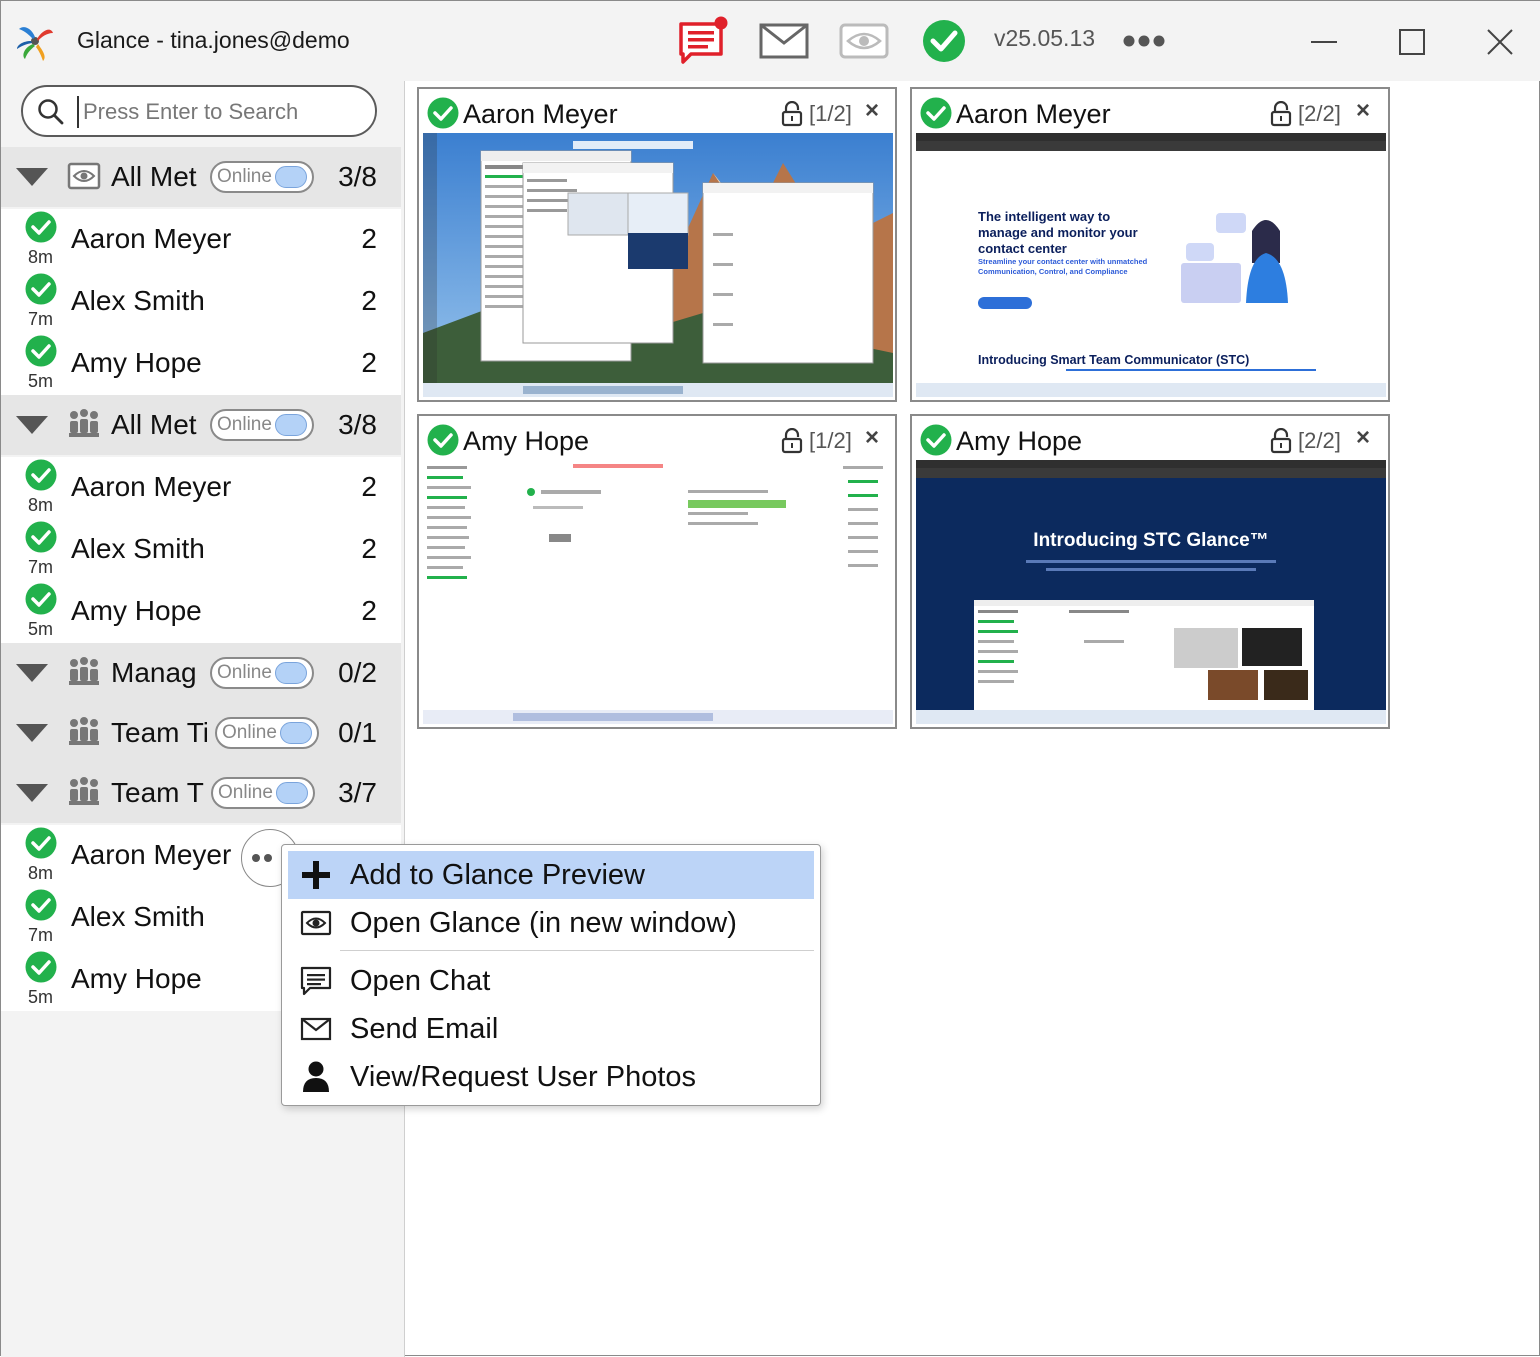  What do you see at coordinates (357, 732) in the screenshot?
I see `group-count: 0/1` at bounding box center [357, 732].